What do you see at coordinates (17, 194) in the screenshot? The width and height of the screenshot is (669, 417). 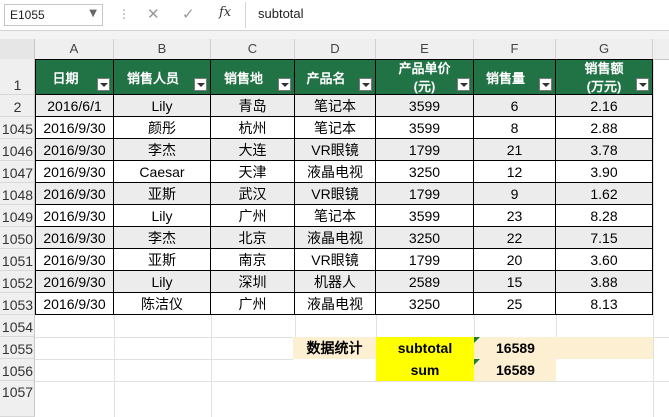 I see `row-header: 1048` at bounding box center [17, 194].